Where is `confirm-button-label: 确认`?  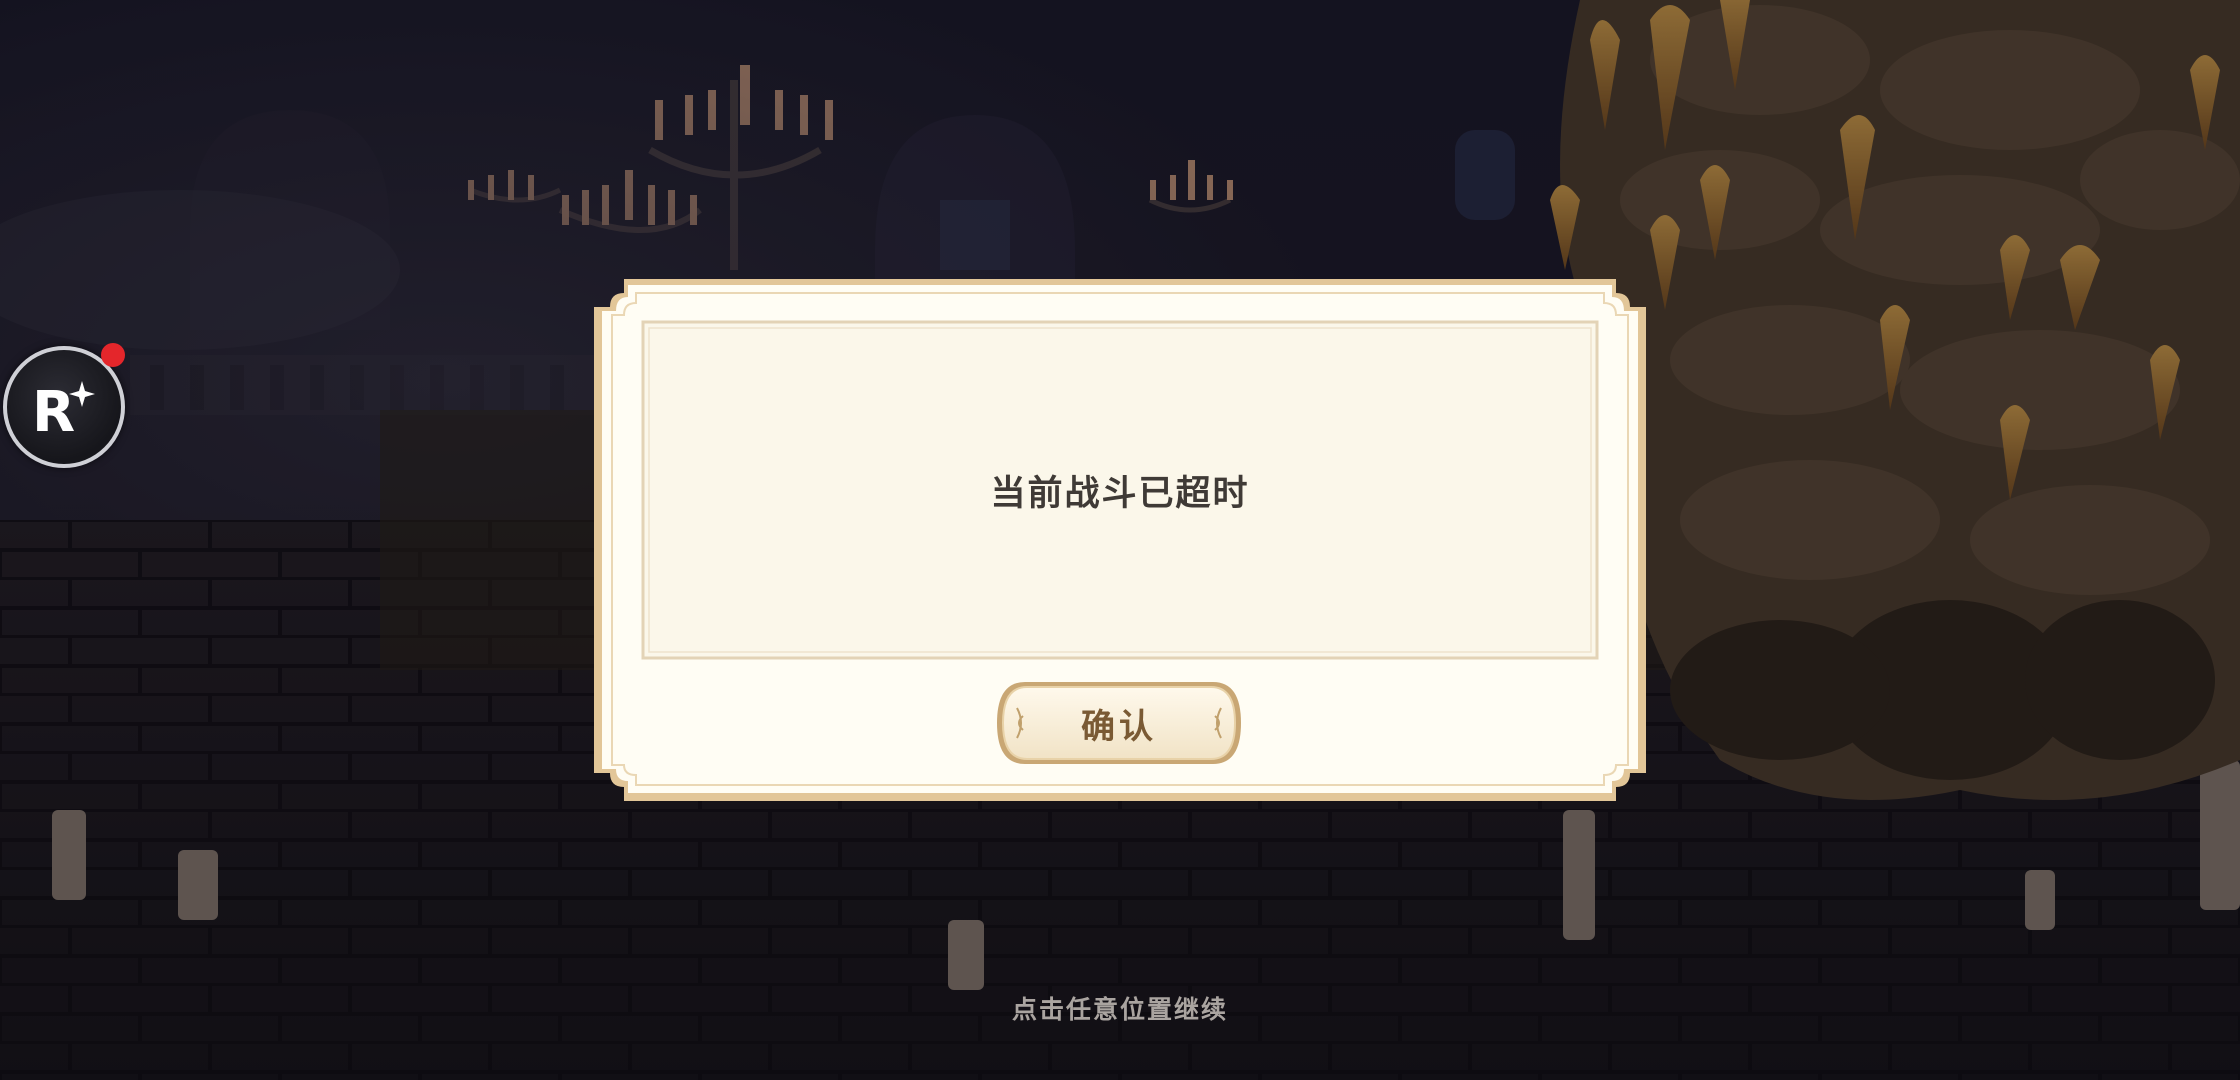 confirm-button-label: 确认 is located at coordinates (1119, 726).